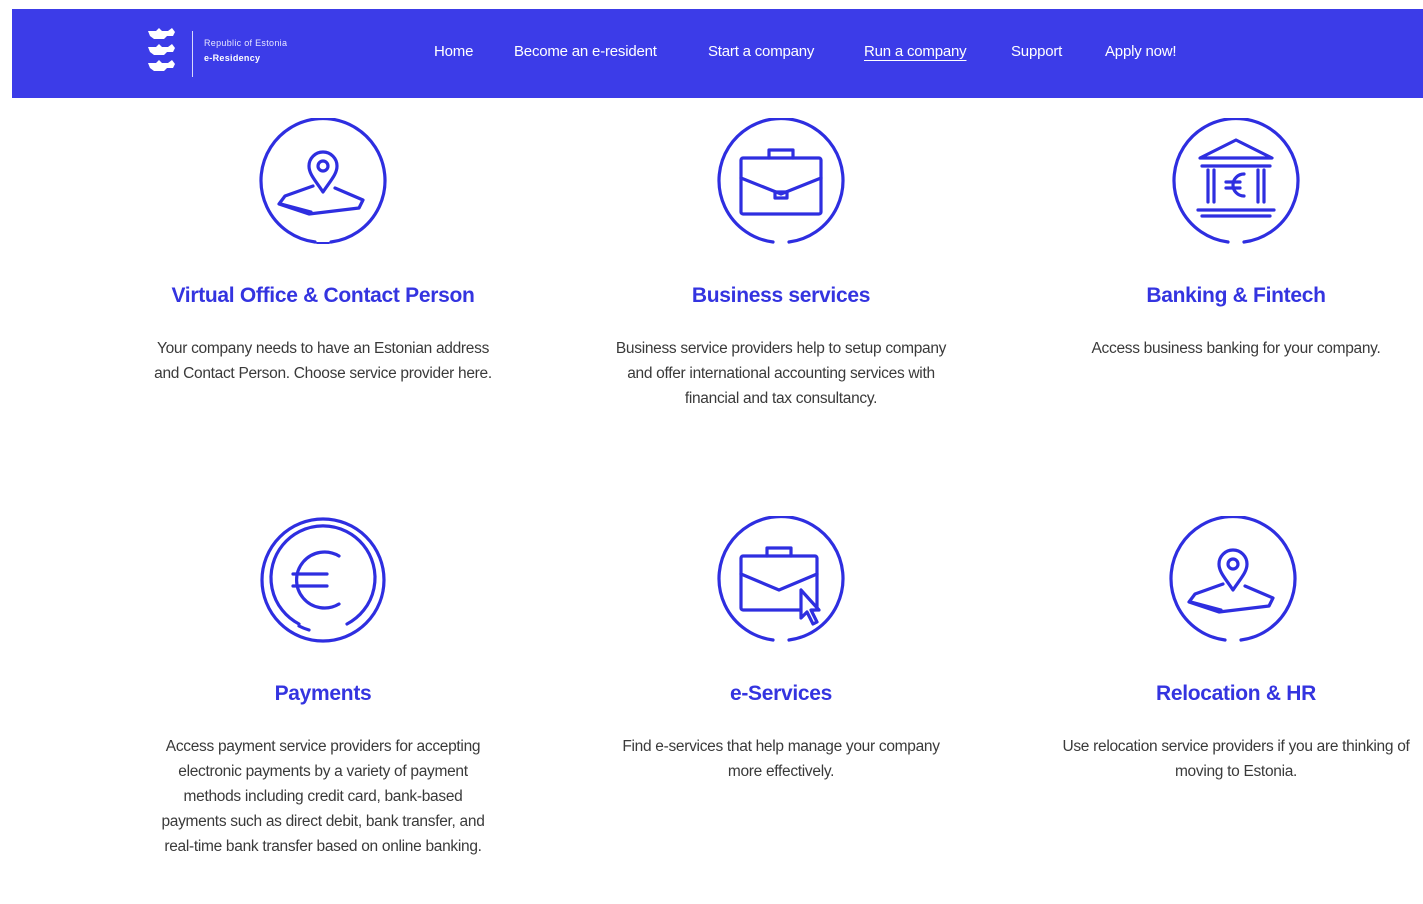  Describe the element at coordinates (453, 51) in the screenshot. I see `nav-home: Home` at that location.